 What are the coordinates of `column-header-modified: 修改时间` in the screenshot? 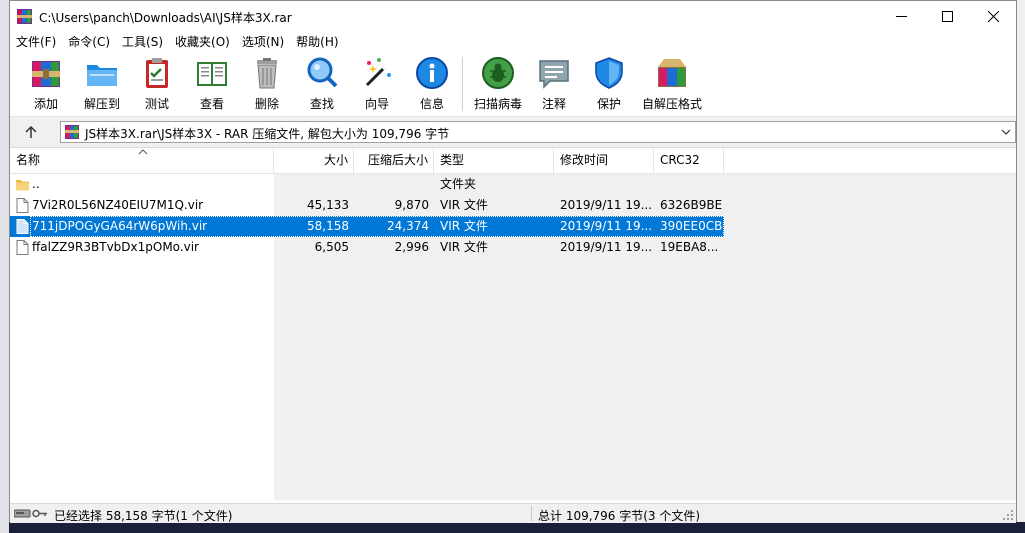 It's located at (604, 160).